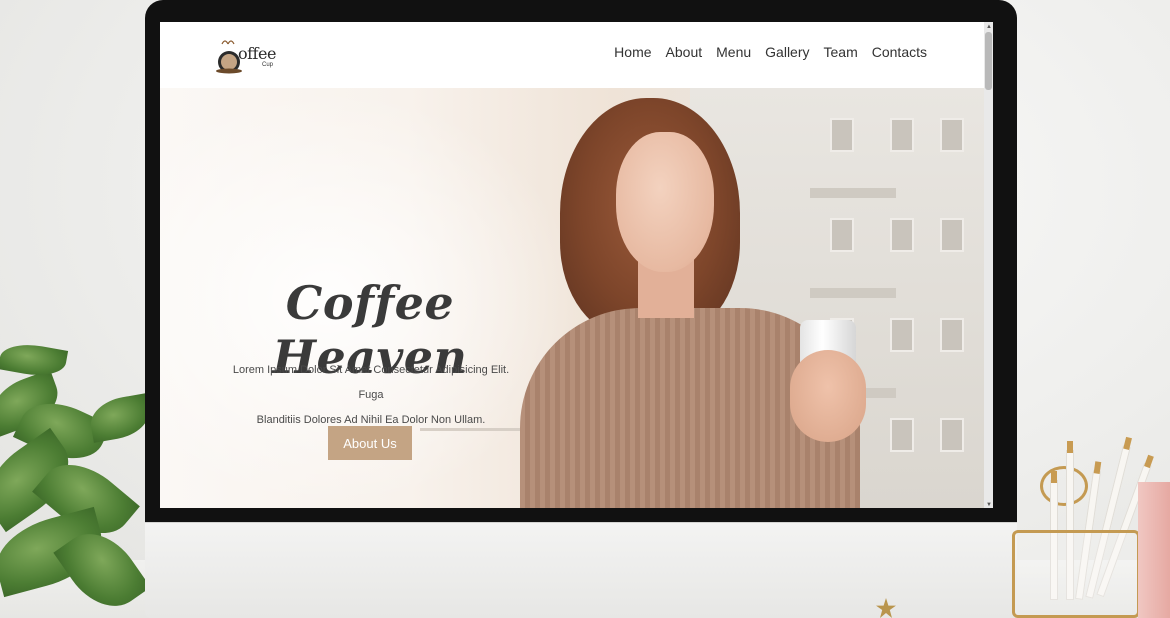  What do you see at coordinates (841, 52) in the screenshot?
I see `nav-team: Team` at bounding box center [841, 52].